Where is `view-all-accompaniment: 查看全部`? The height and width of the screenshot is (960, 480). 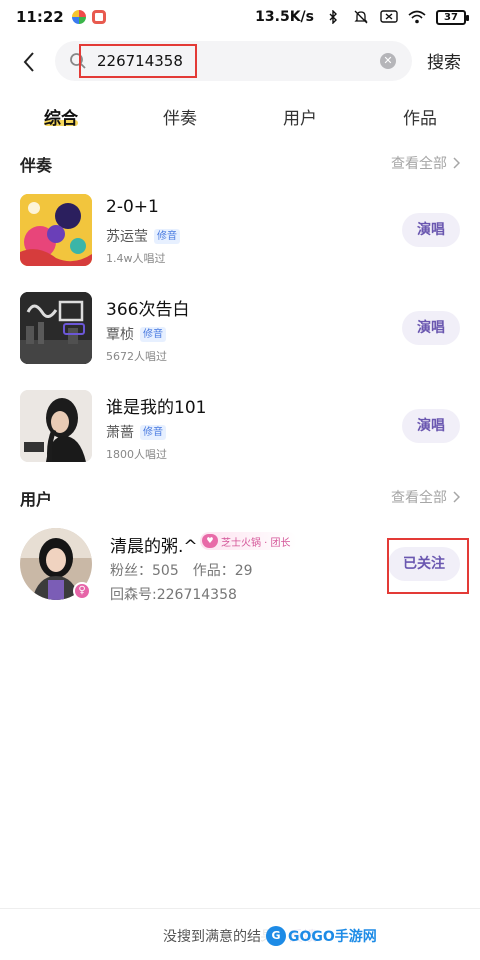 view-all-accompaniment: 查看全部 is located at coordinates (425, 163).